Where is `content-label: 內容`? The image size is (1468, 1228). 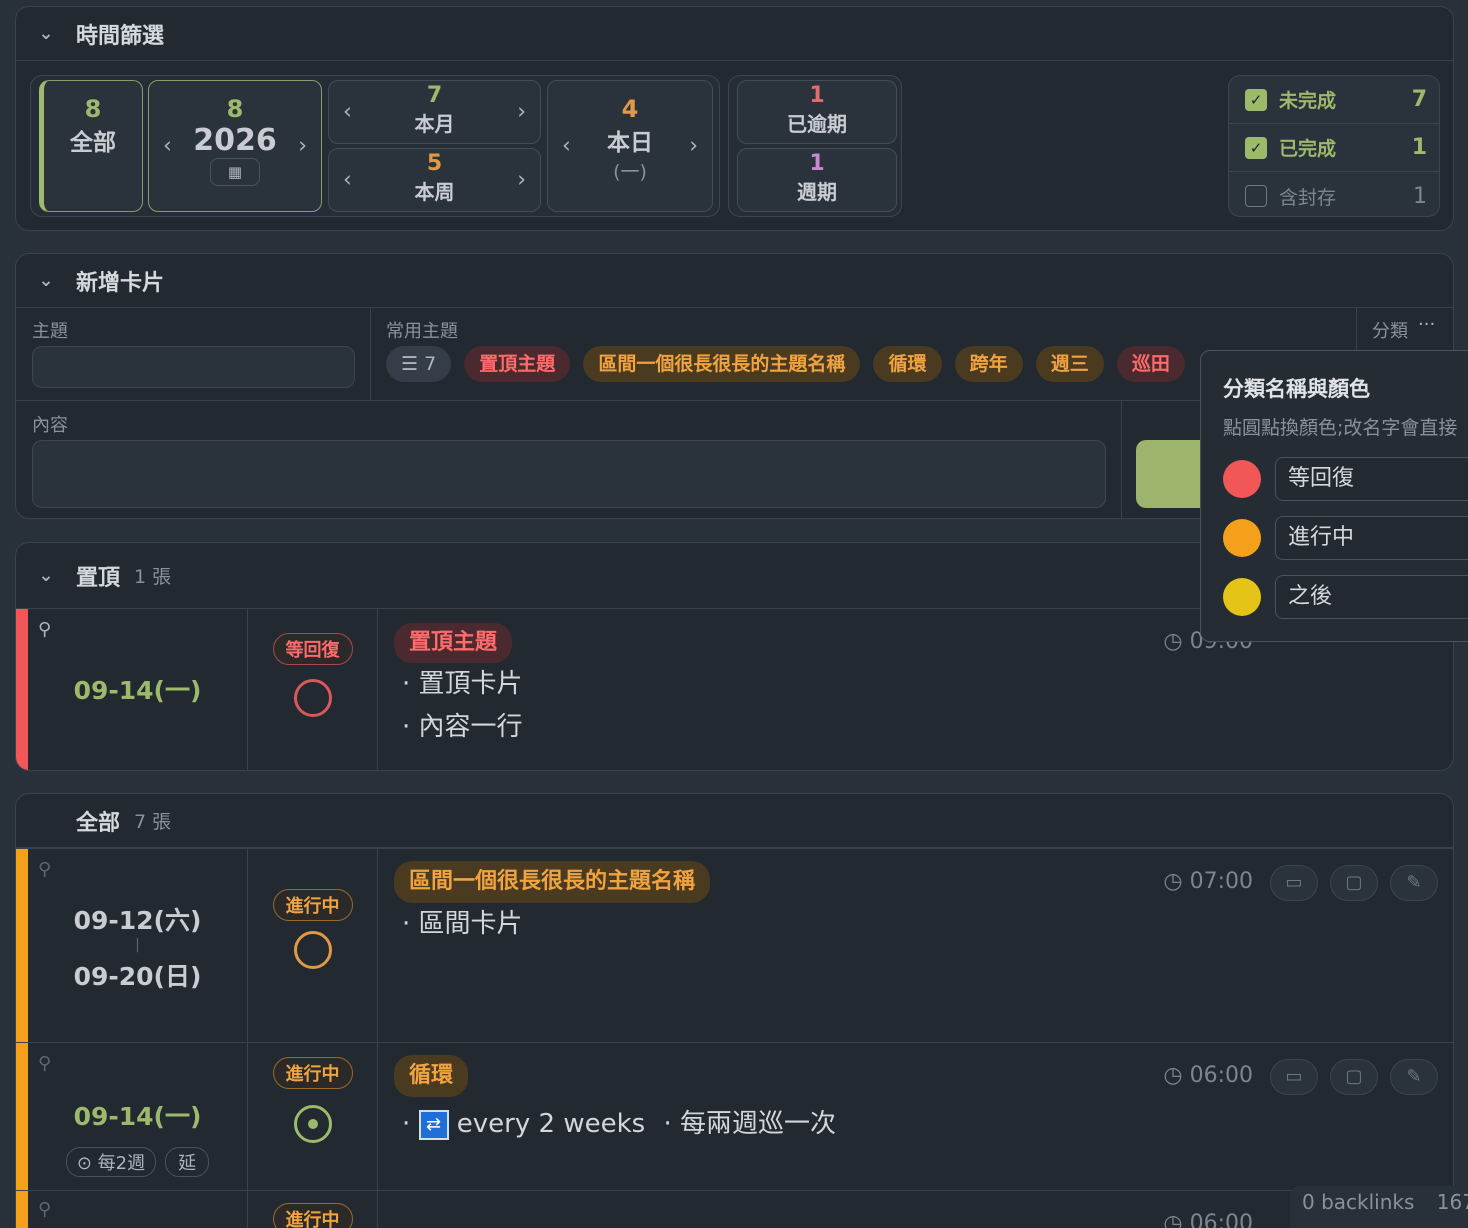
content-label: 內容 is located at coordinates (50, 425).